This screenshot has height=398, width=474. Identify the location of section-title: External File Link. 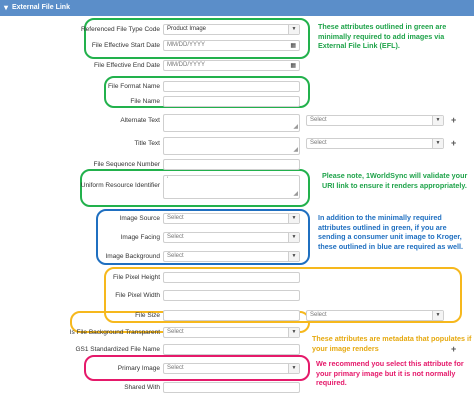
(41, 7).